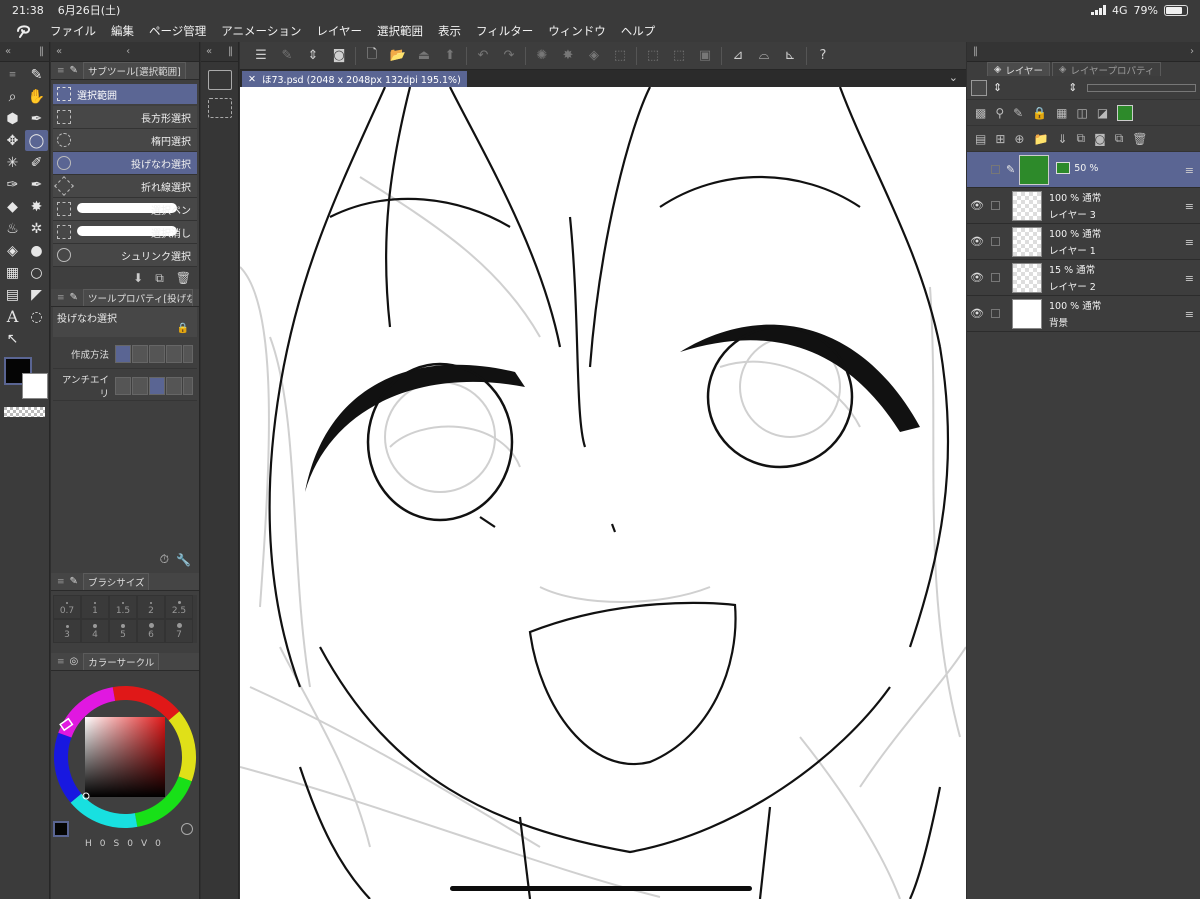 The height and width of the screenshot is (899, 1200). Describe the element at coordinates (601, 888) in the screenshot. I see `home-indicator` at that location.